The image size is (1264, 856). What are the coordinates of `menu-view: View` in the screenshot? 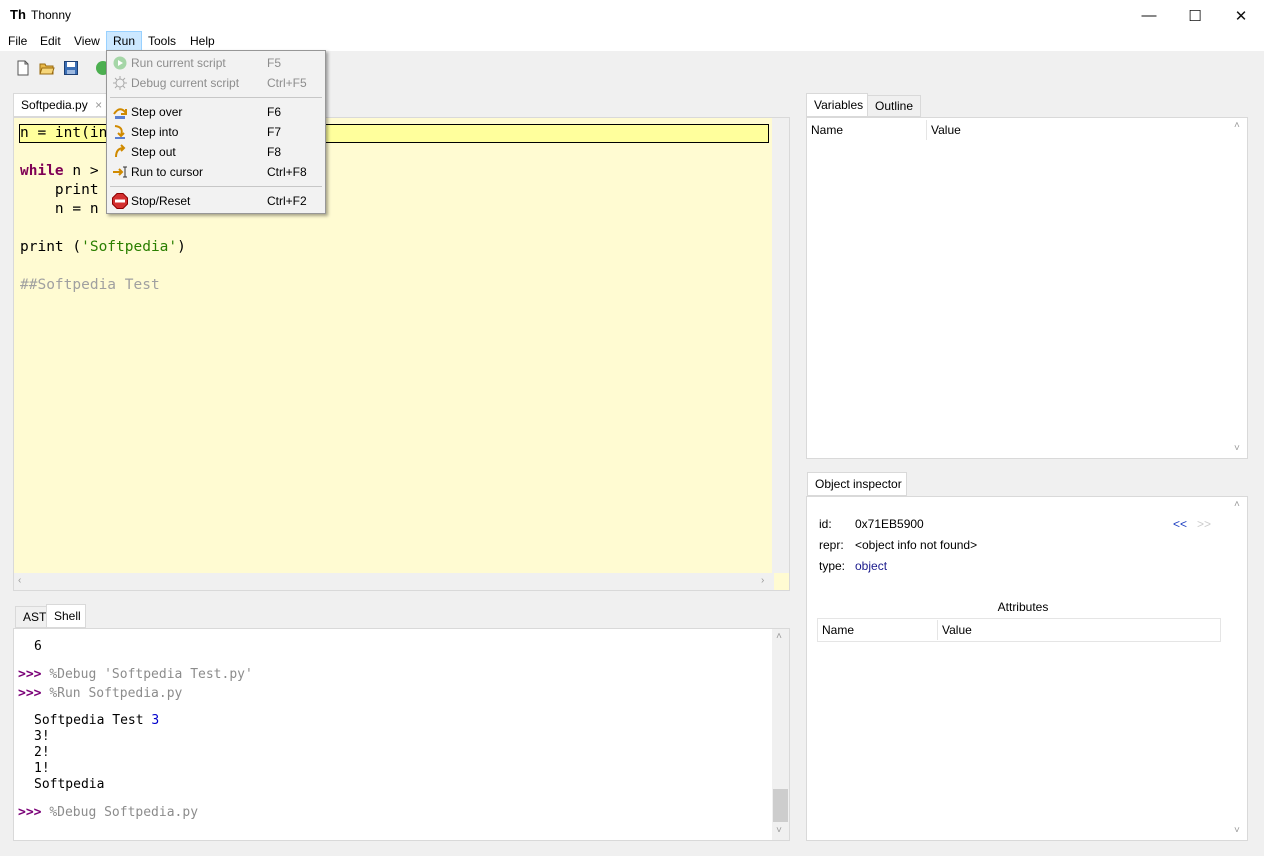 It's located at (87, 41).